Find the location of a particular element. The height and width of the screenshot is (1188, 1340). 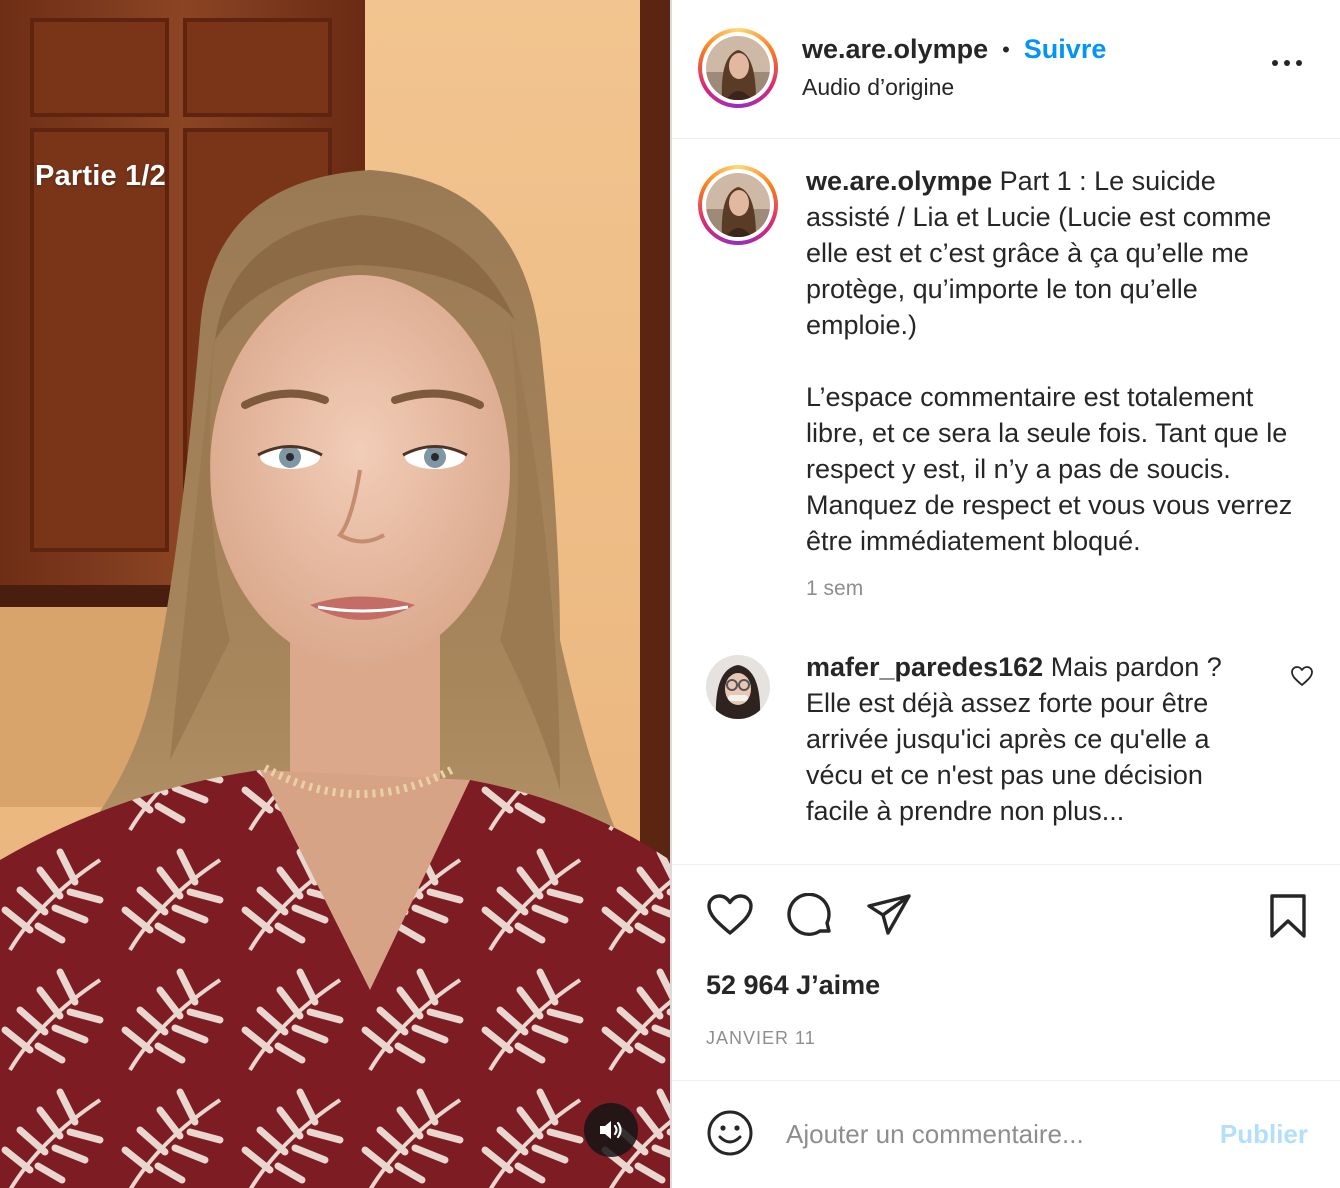

post-date: JANVIER 11 is located at coordinates (761, 1038).